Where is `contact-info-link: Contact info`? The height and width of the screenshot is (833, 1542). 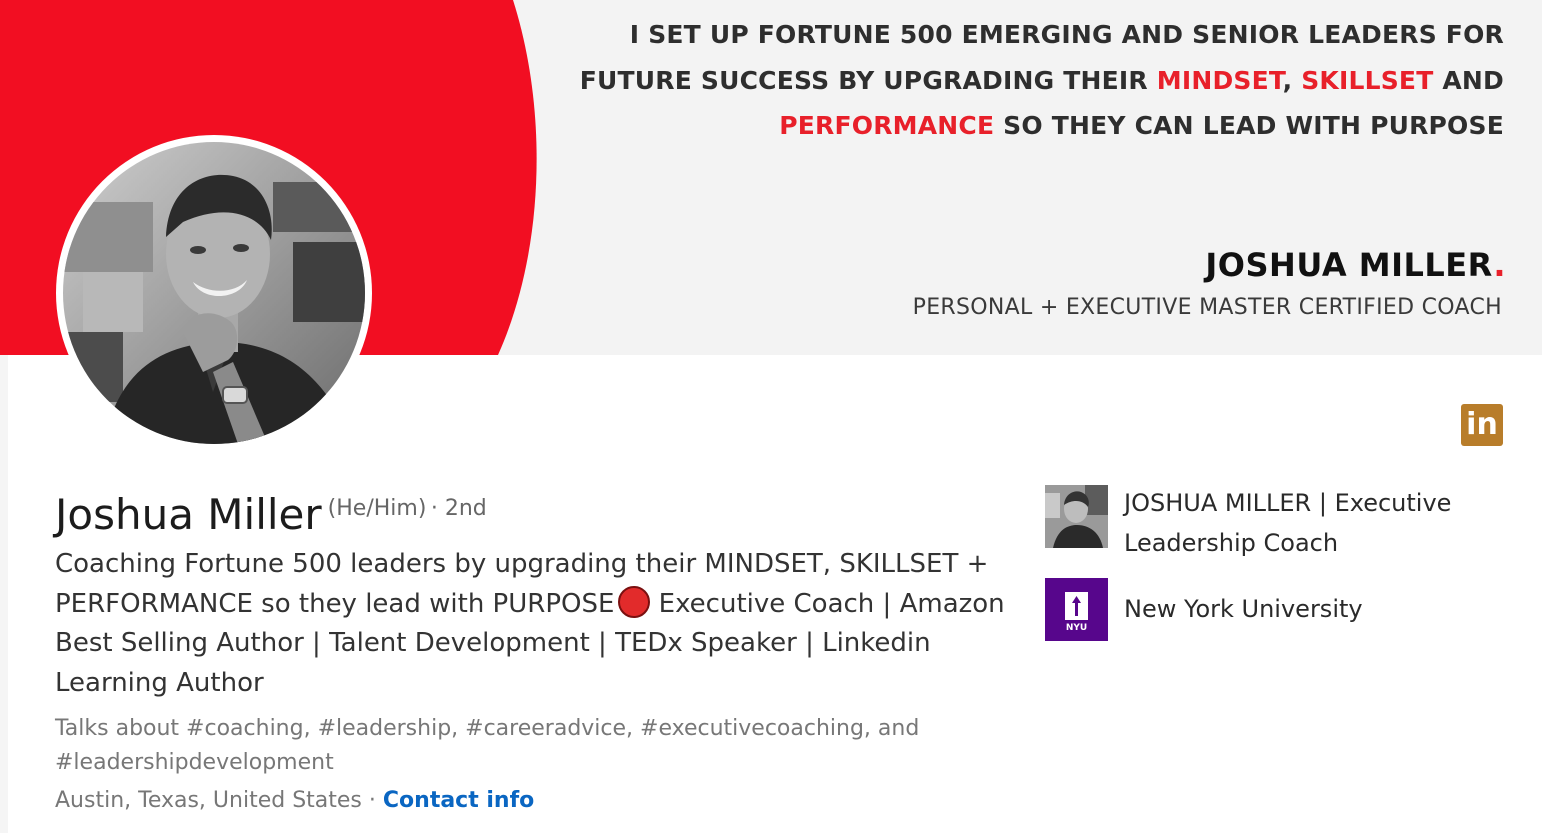 contact-info-link: Contact info is located at coordinates (458, 800).